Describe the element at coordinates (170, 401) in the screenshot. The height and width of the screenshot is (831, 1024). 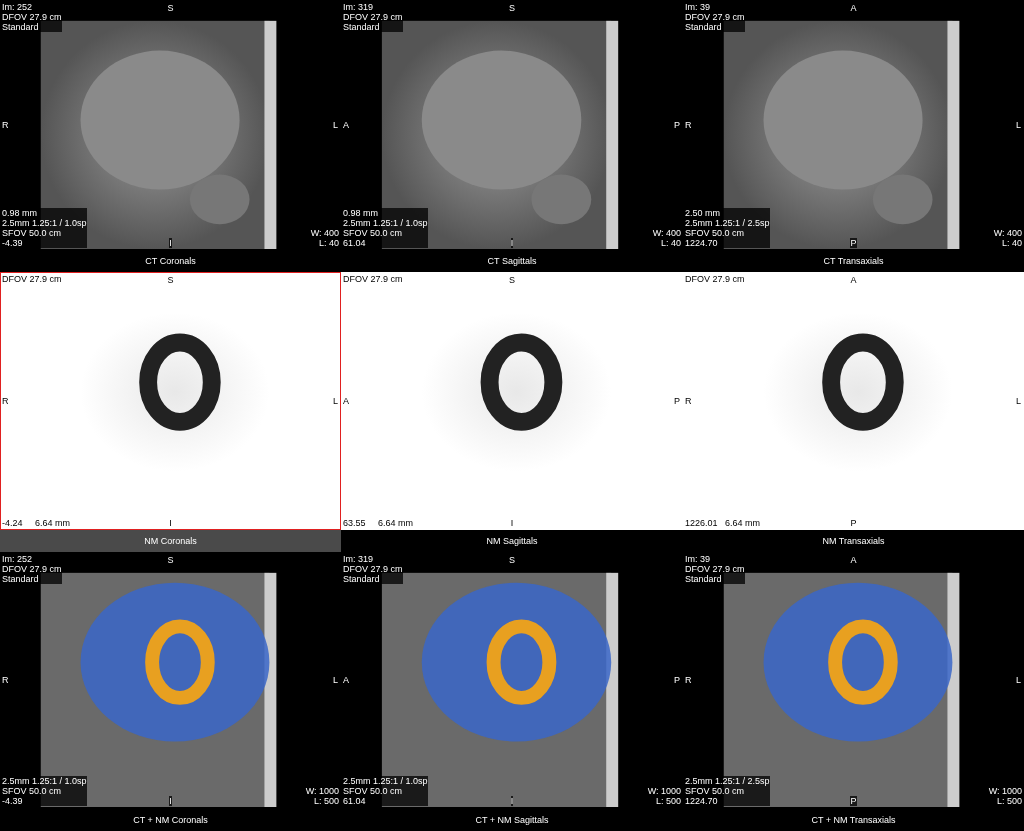
I see `image-viewport: DFOV 27.9 cm S I R L -4.24 6.64 mm` at that location.